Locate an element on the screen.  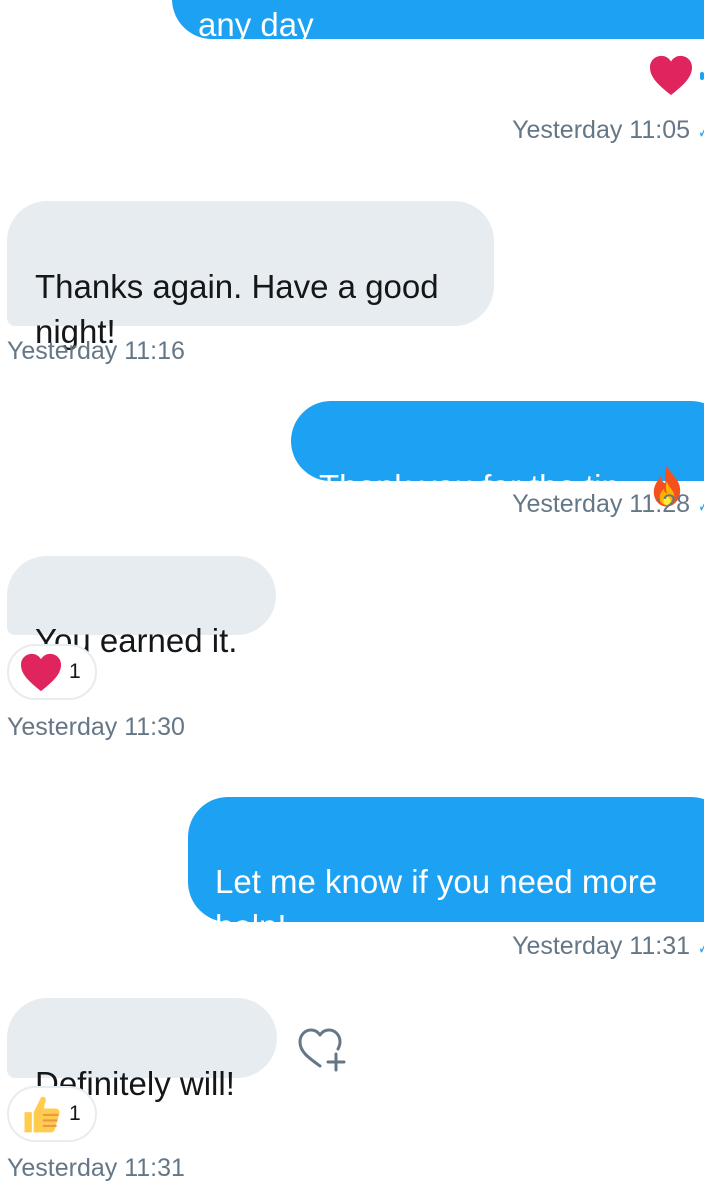
fire-icon is located at coordinates (667, 463).